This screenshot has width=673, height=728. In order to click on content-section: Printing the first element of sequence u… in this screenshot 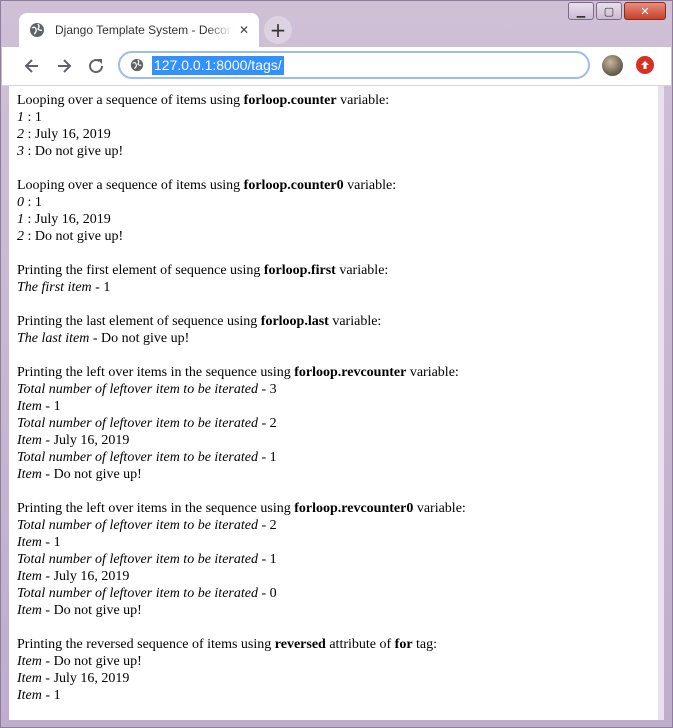, I will do `click(340, 279)`.